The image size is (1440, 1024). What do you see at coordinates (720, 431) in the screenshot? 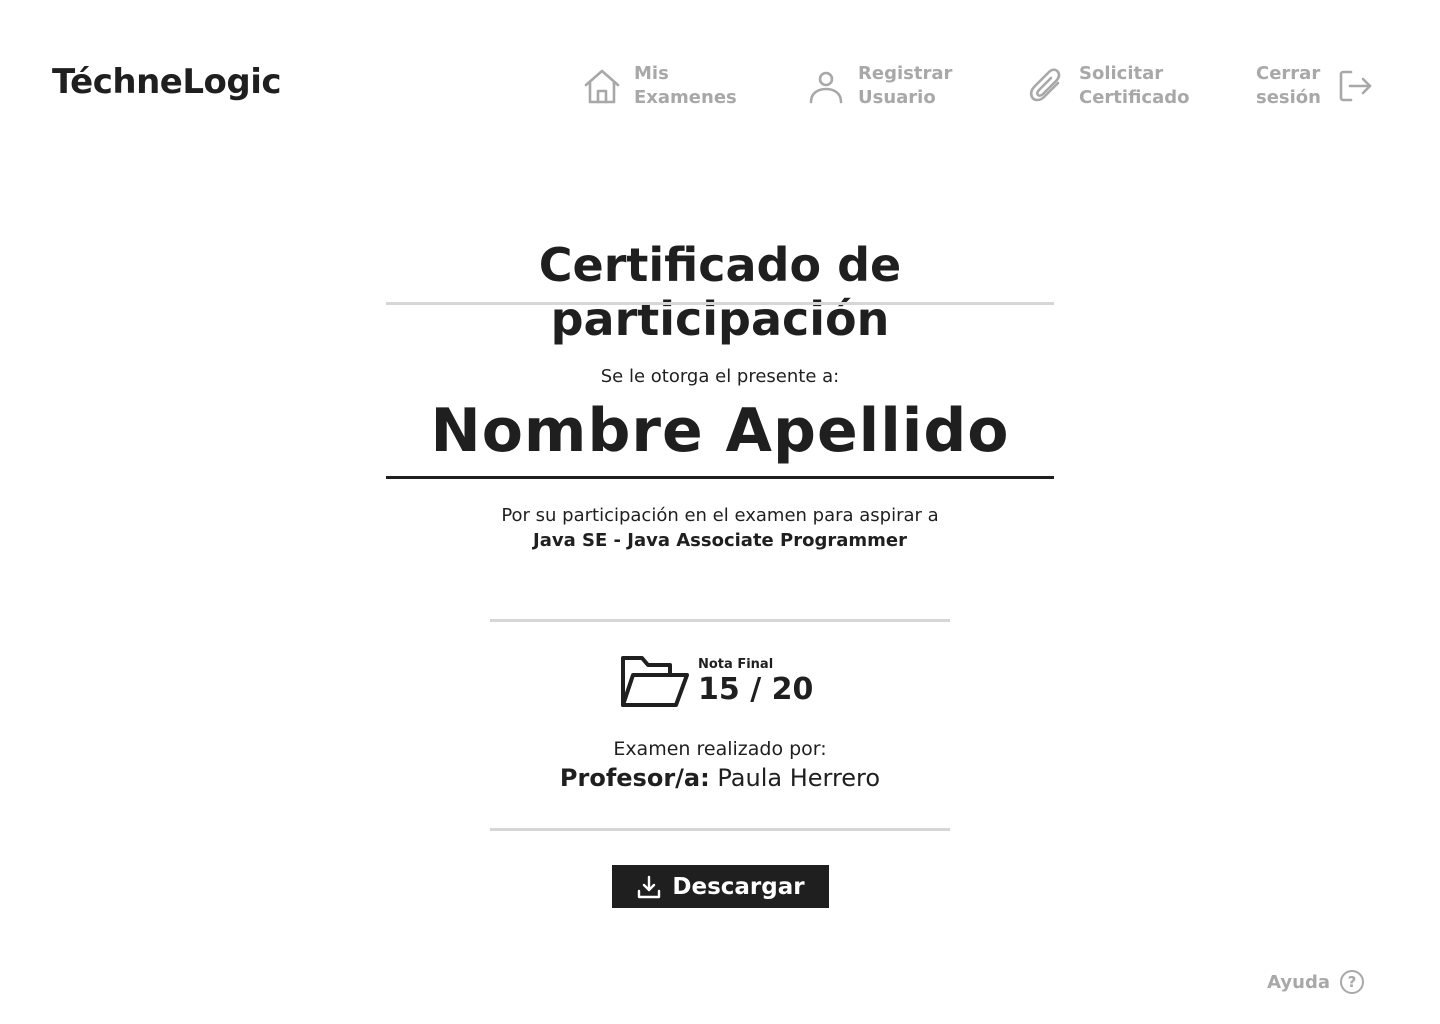
I see `recipient-name: Nombre Apellido` at bounding box center [720, 431].